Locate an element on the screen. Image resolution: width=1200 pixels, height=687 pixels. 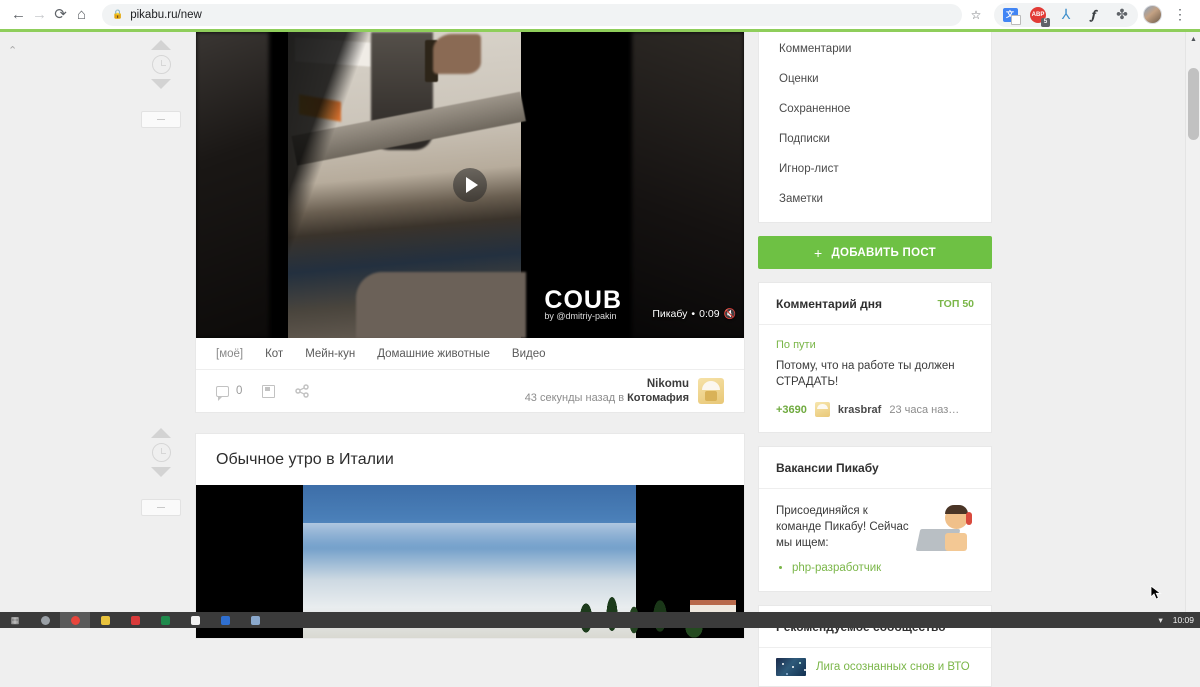
extensions-pill: 文 ABP ⅄ 𝆑 ✤ is located at coordinates (1066, 15).